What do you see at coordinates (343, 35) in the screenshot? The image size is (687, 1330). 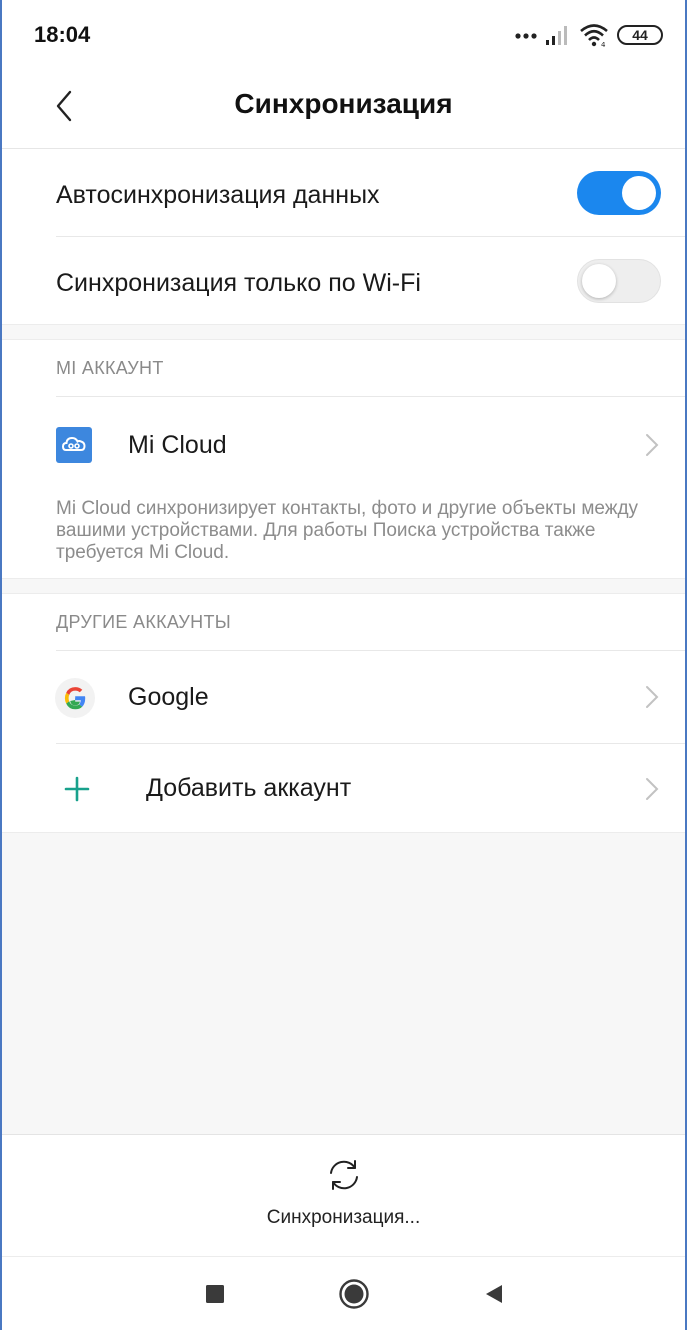 I see `status-bar: 18:04 4 44` at bounding box center [343, 35].